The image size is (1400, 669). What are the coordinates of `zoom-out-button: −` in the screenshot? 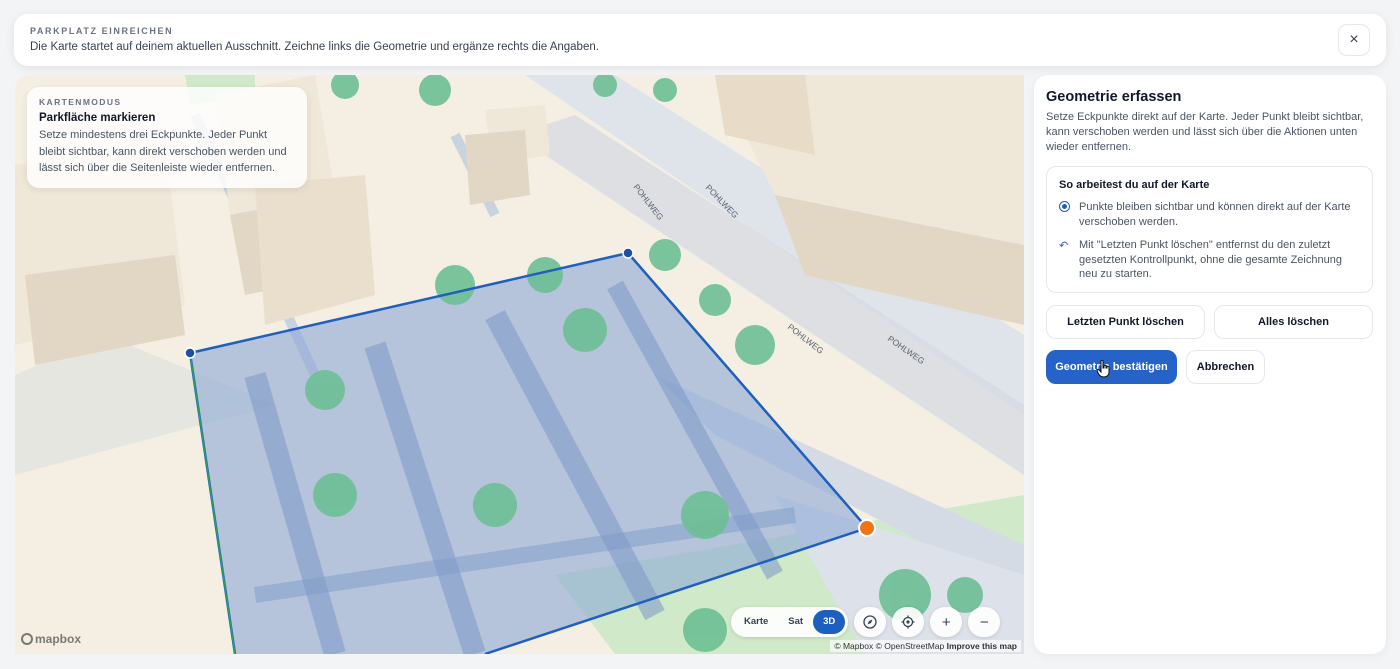 It's located at (984, 622).